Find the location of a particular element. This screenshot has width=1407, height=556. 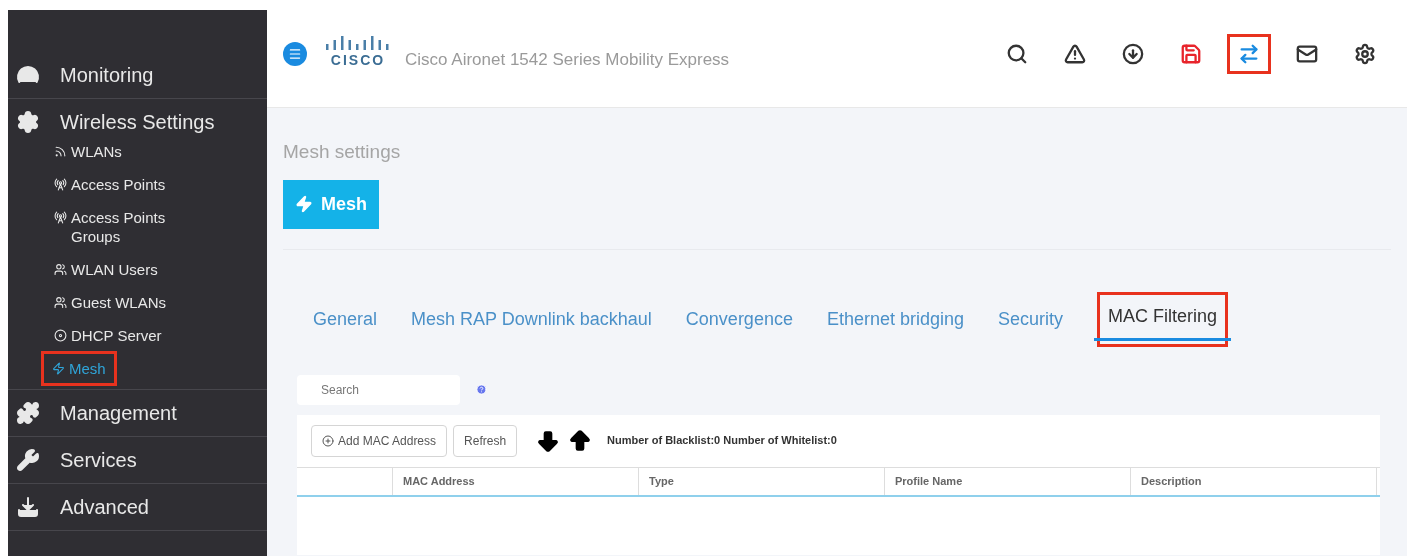

add-mac-address-button: Add MAC Address is located at coordinates (379, 440).